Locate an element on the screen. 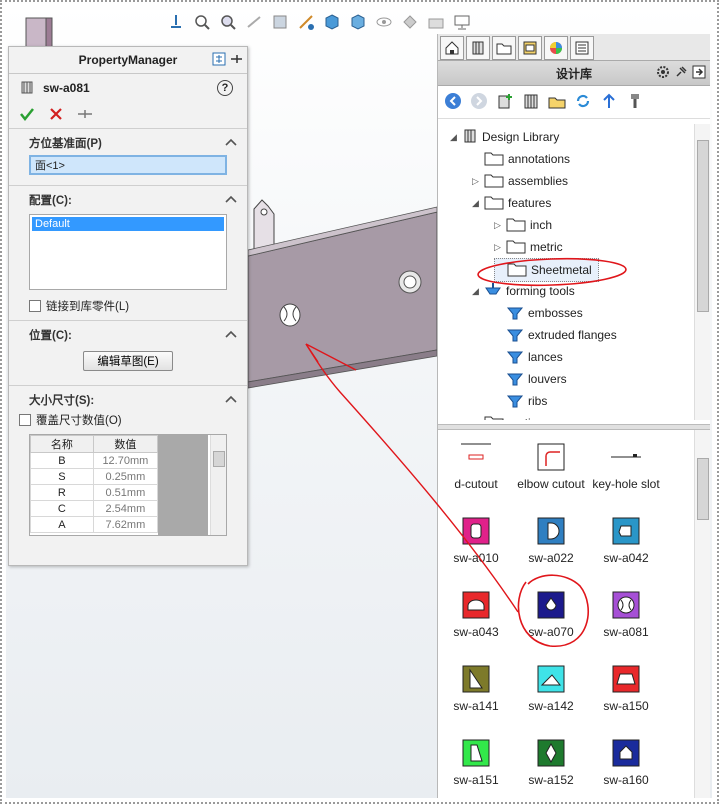  add-file-location-icon is located at coordinates (531, 102).